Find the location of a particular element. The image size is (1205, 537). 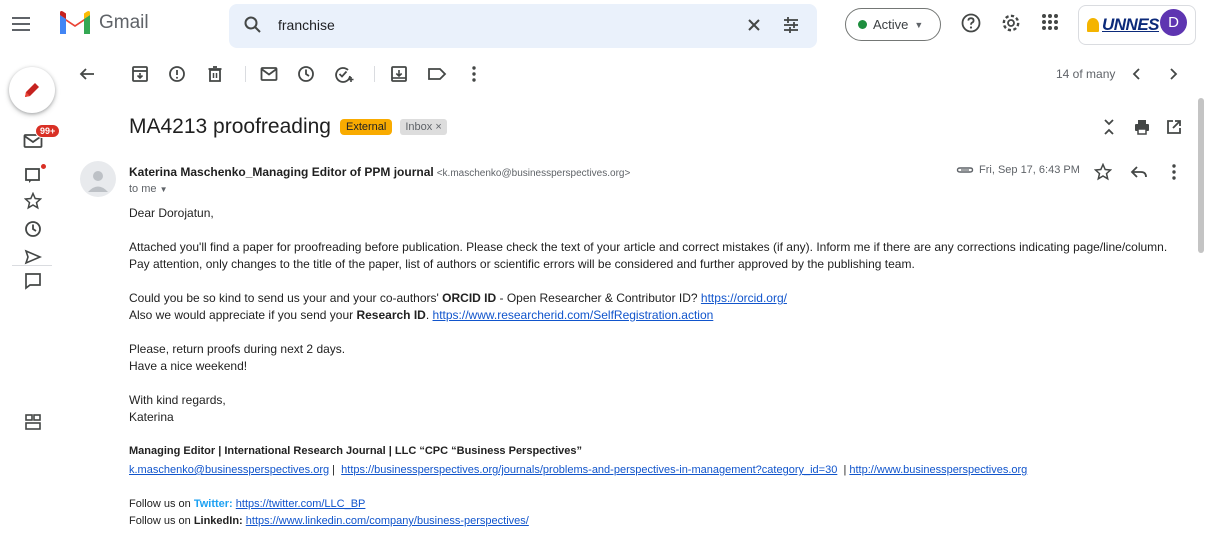

notification-dot is located at coordinates (43, 166).